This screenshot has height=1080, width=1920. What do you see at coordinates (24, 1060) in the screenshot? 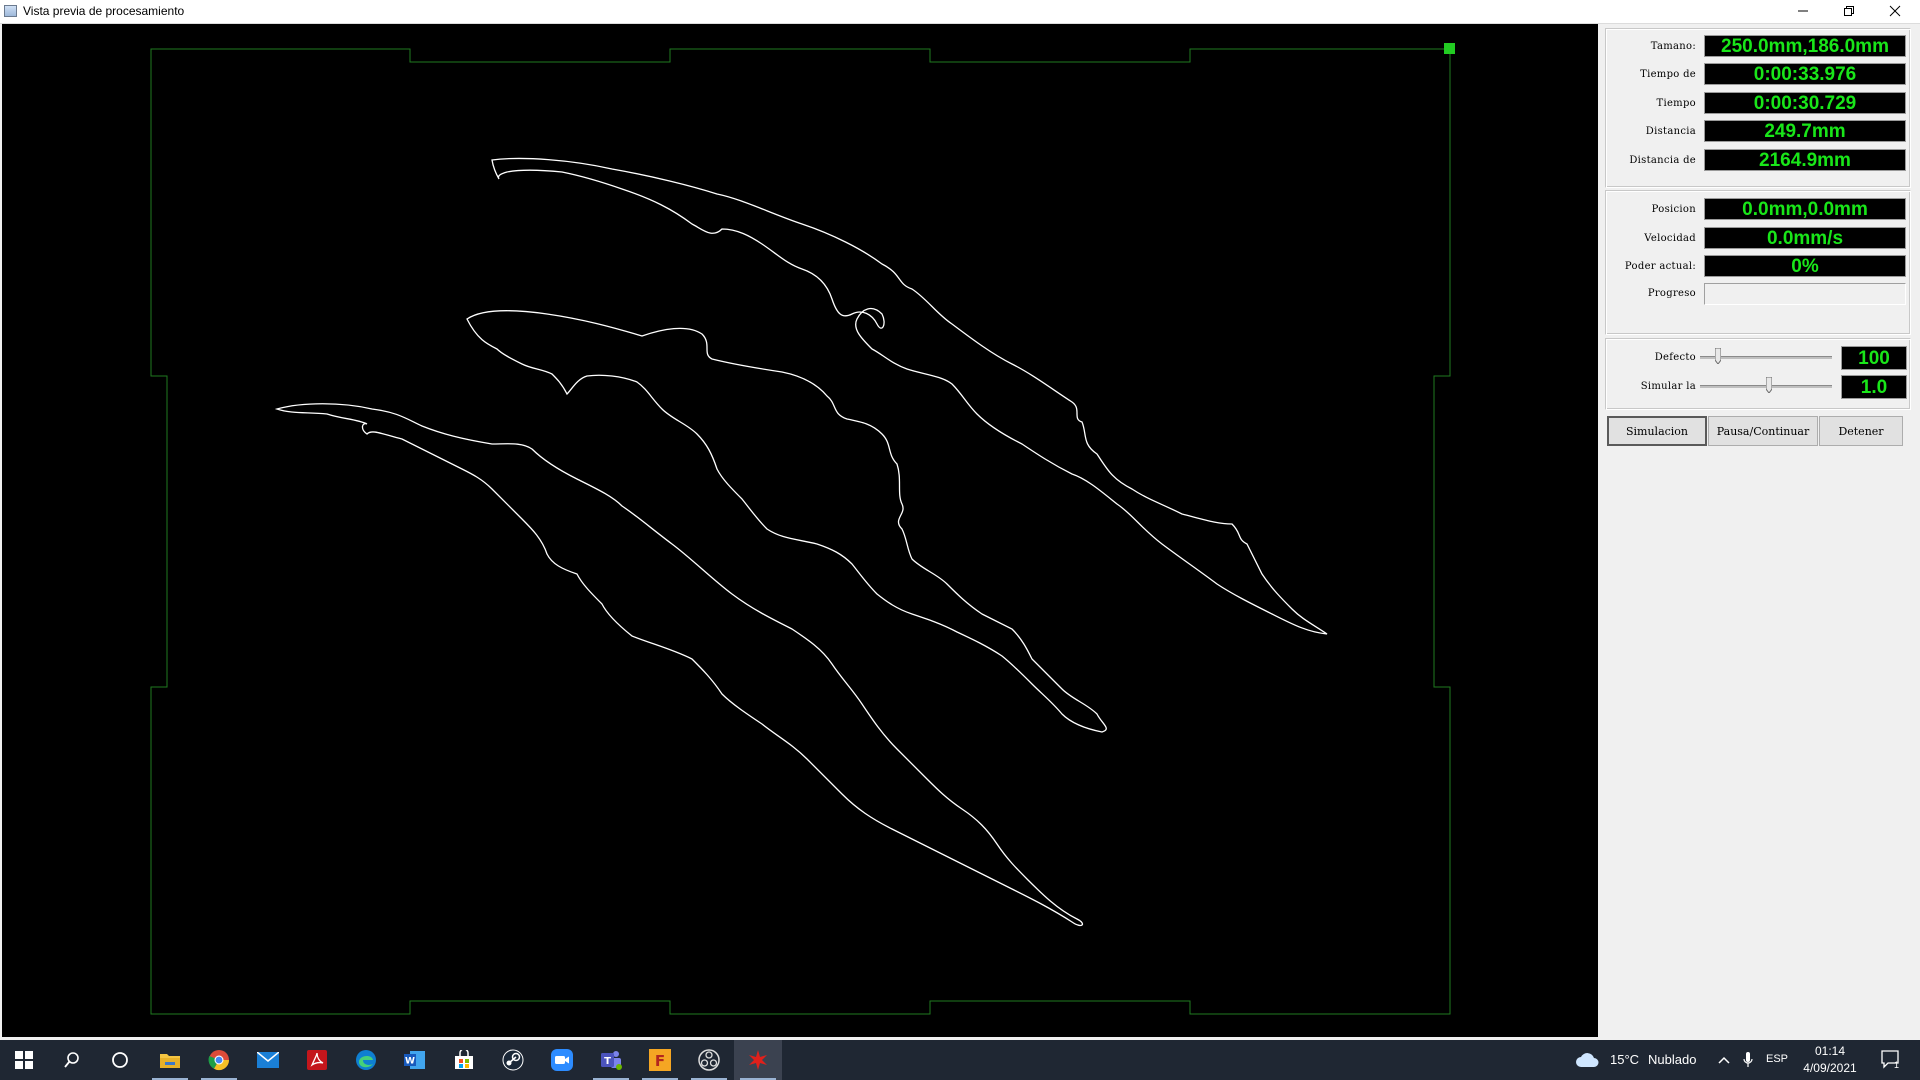
I see `windows-start-icon` at bounding box center [24, 1060].